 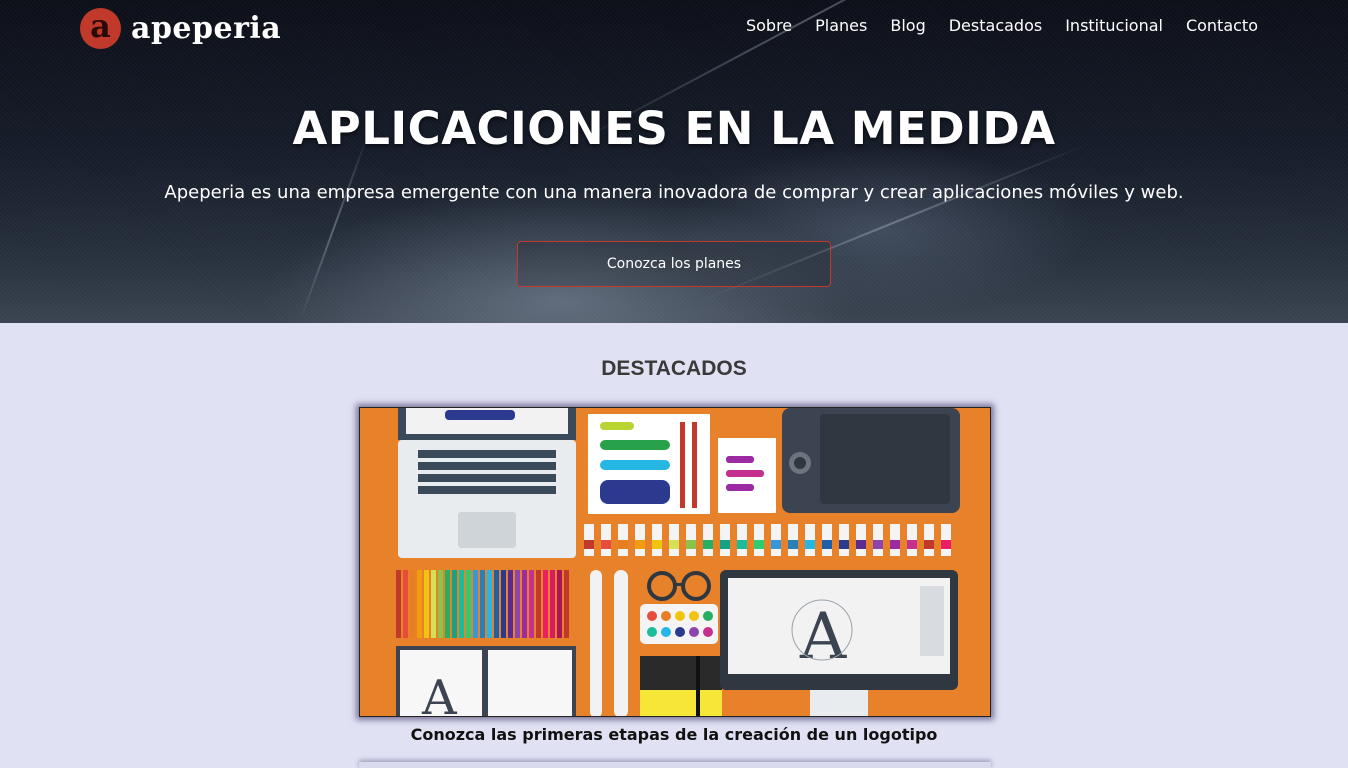 I want to click on nav-item-contacto: Contacto, so click(x=1222, y=25).